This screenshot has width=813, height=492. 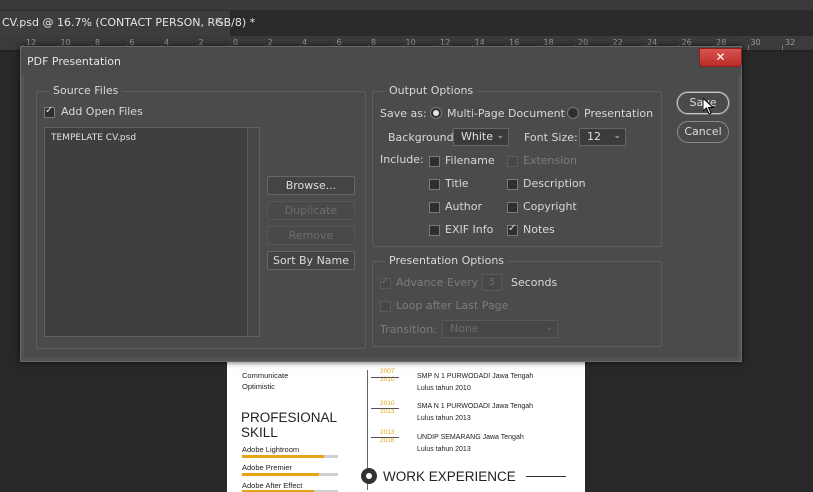 I want to click on extension-checkbox, so click(x=512, y=161).